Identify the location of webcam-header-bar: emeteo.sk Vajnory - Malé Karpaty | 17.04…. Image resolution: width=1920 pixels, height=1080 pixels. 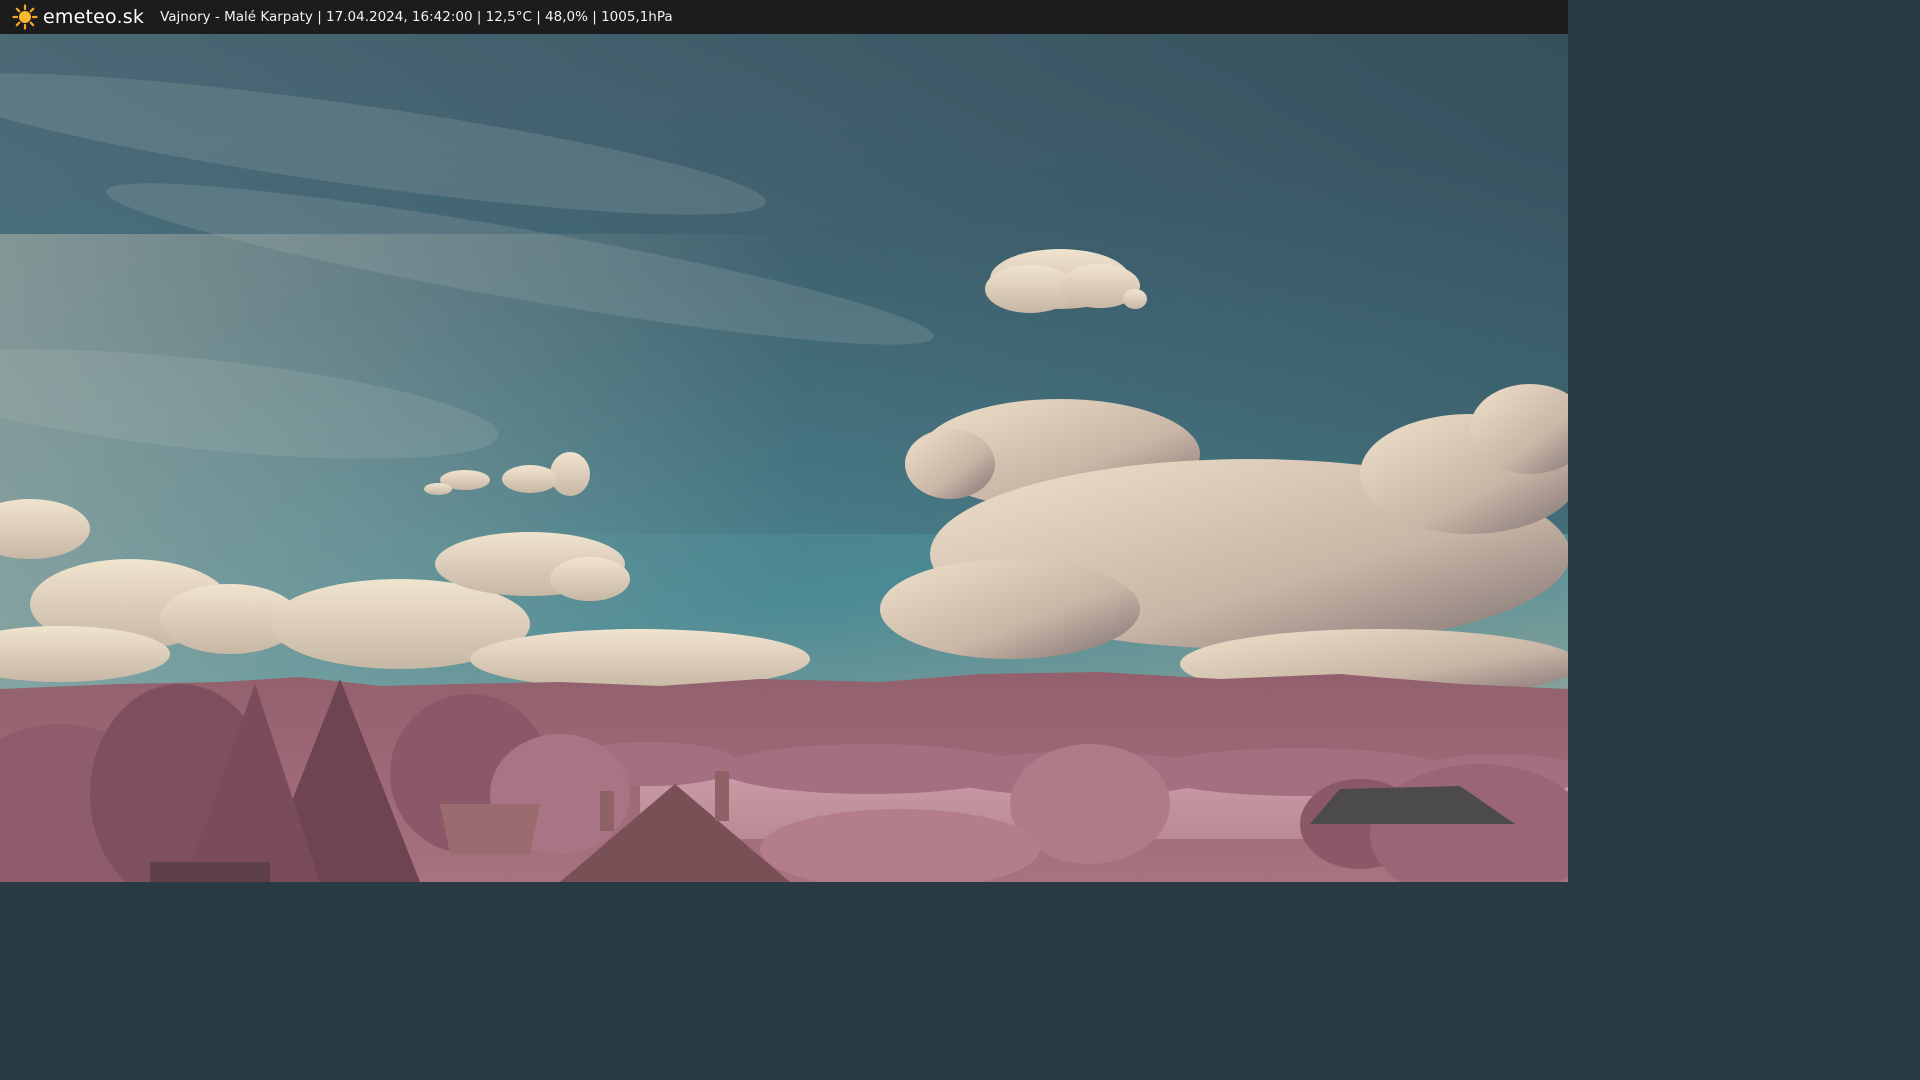
(784, 17).